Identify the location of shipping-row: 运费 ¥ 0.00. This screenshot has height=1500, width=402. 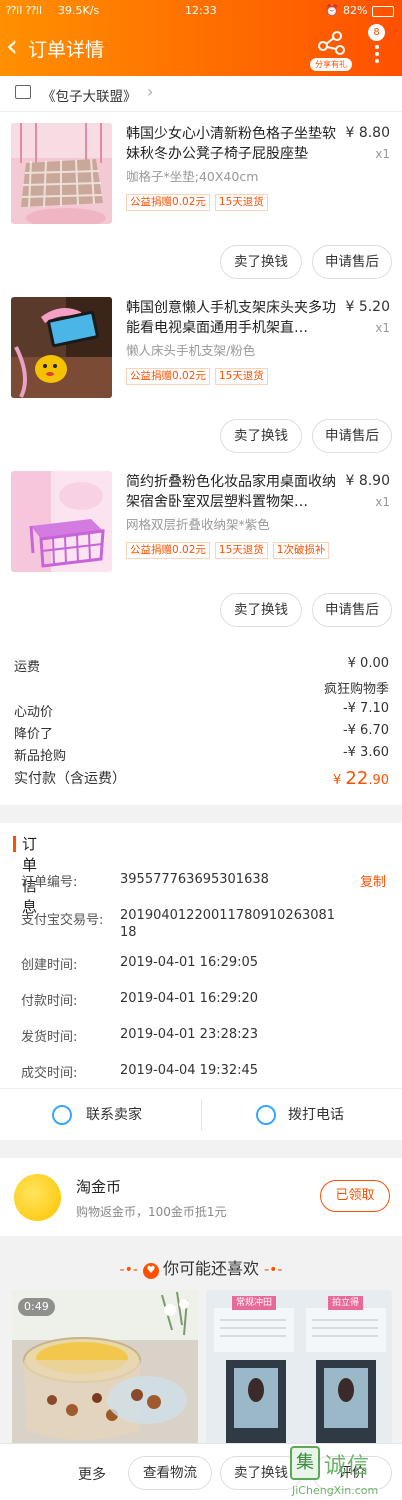
(201, 665).